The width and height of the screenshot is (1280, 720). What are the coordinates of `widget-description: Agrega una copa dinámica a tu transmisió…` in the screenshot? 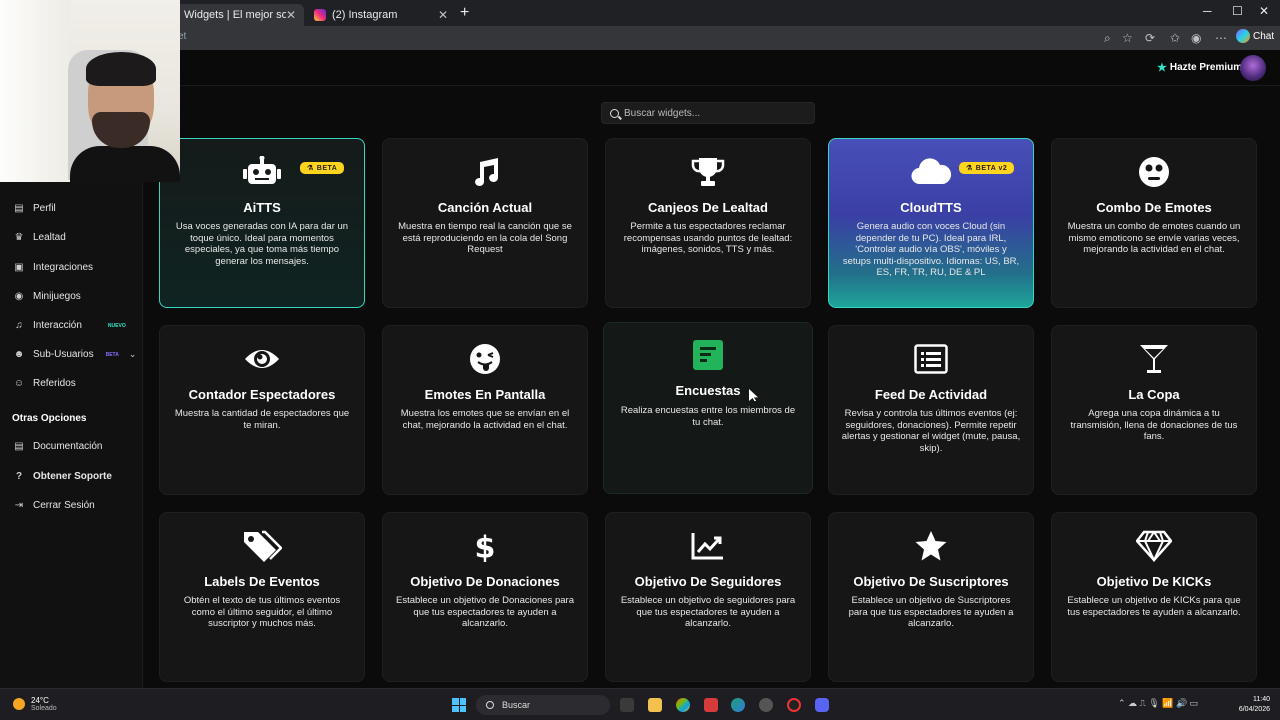 It's located at (1154, 425).